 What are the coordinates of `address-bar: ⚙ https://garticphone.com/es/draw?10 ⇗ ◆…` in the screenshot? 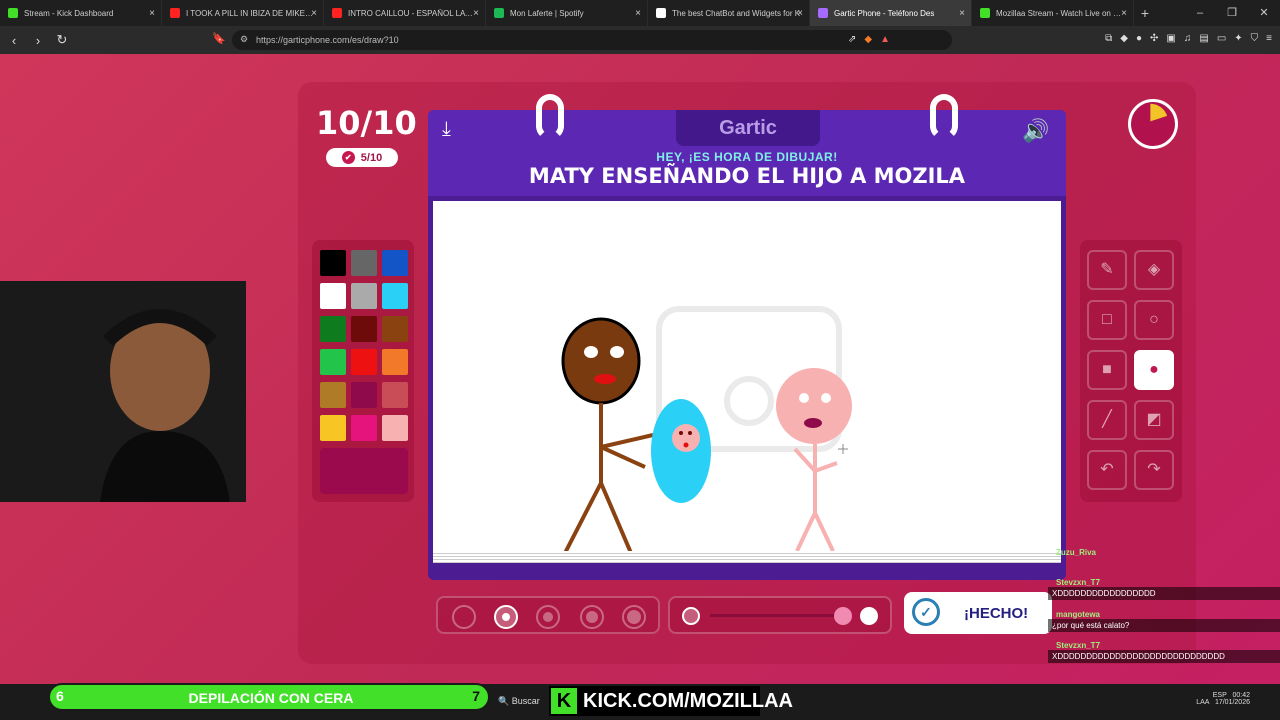 It's located at (592, 40).